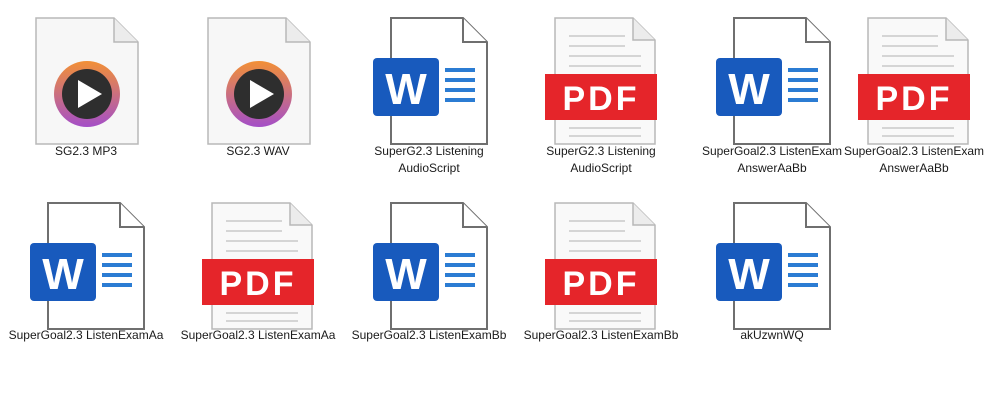 Image resolution: width=1000 pixels, height=411 pixels. I want to click on file-item: W akUzwnWQ, so click(772, 277).